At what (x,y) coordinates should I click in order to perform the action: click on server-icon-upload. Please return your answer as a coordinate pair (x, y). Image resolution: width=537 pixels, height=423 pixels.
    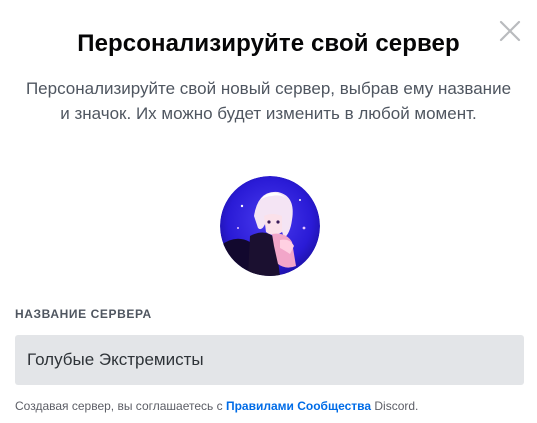
    Looking at the image, I should click on (270, 226).